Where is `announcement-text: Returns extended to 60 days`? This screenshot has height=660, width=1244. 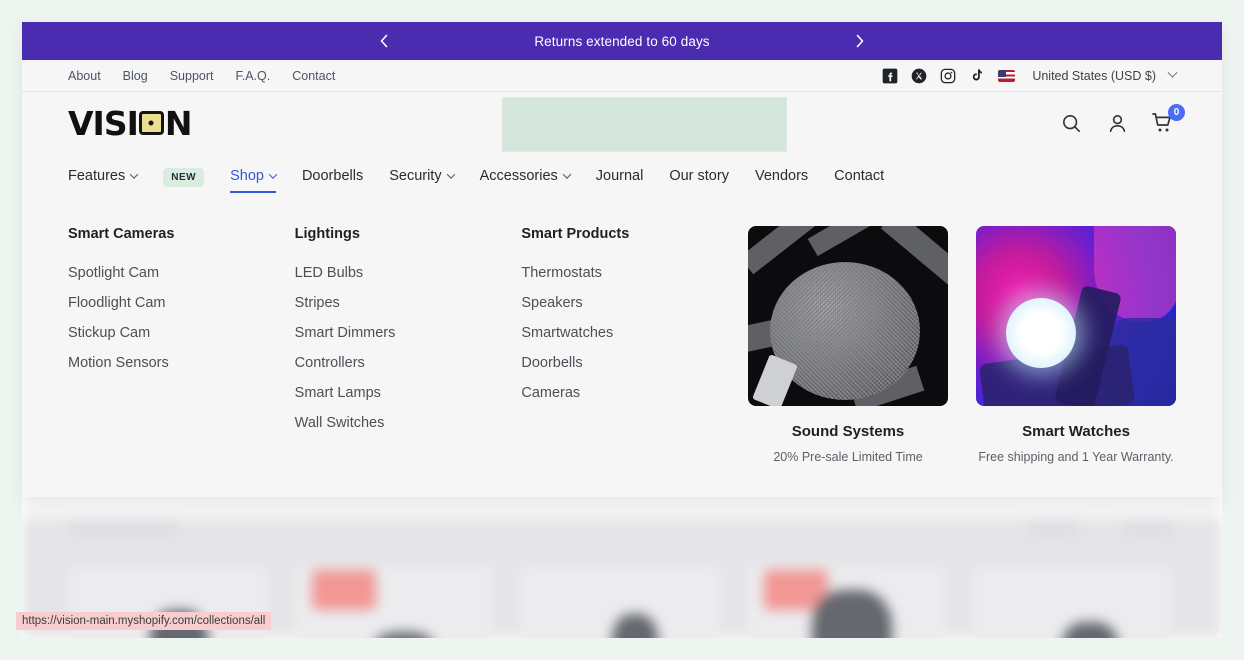
announcement-text: Returns extended to 60 days is located at coordinates (622, 41).